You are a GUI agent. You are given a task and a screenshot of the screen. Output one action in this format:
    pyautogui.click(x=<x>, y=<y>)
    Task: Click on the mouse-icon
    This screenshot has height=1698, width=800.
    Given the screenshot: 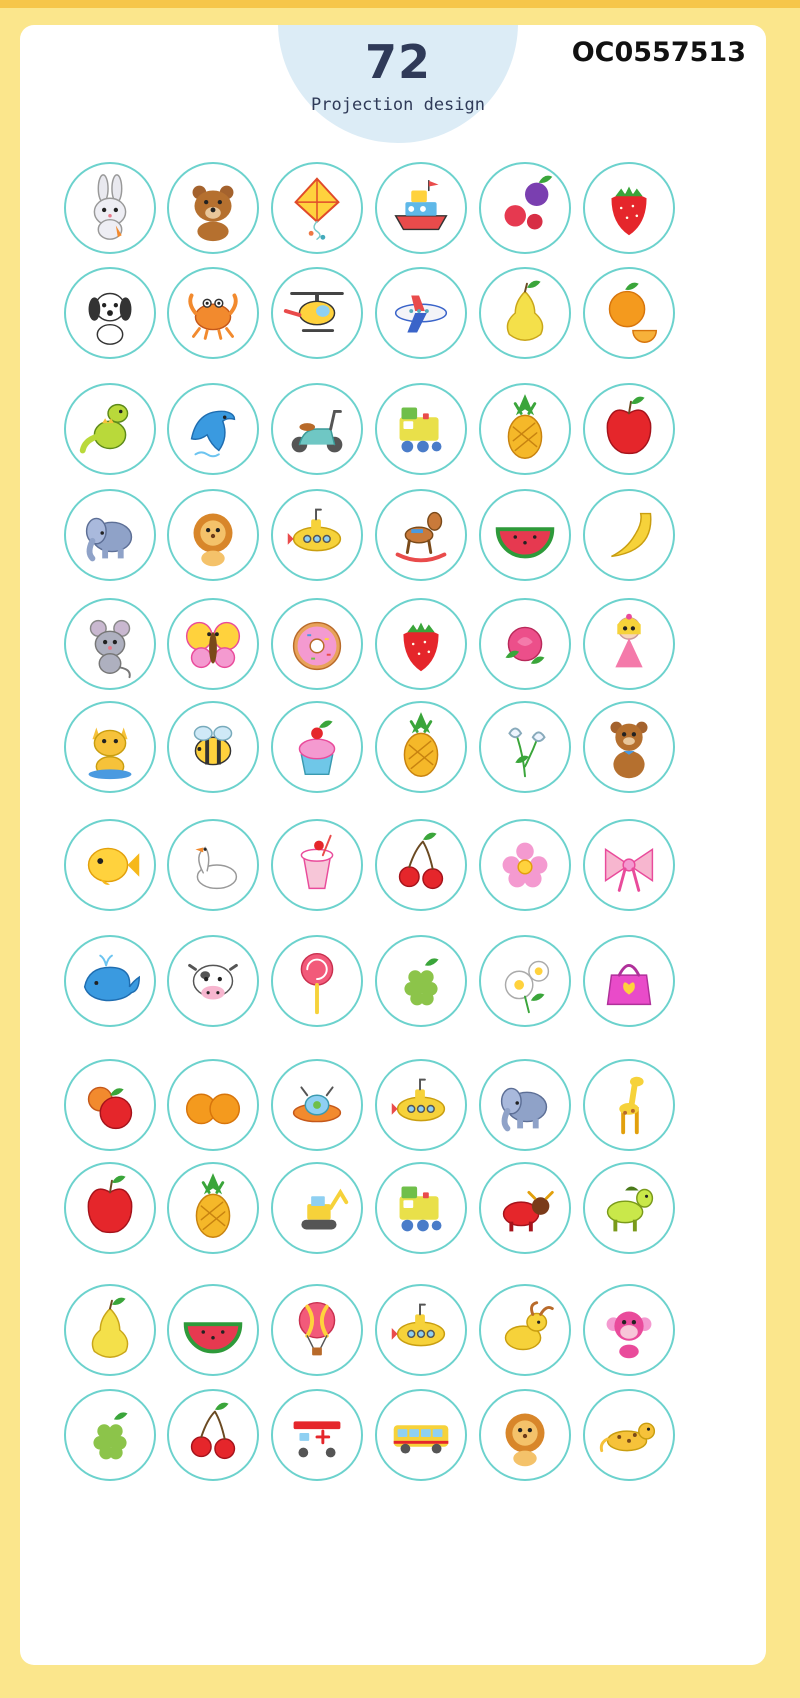 What is the action you would take?
    pyautogui.click(x=110, y=644)
    